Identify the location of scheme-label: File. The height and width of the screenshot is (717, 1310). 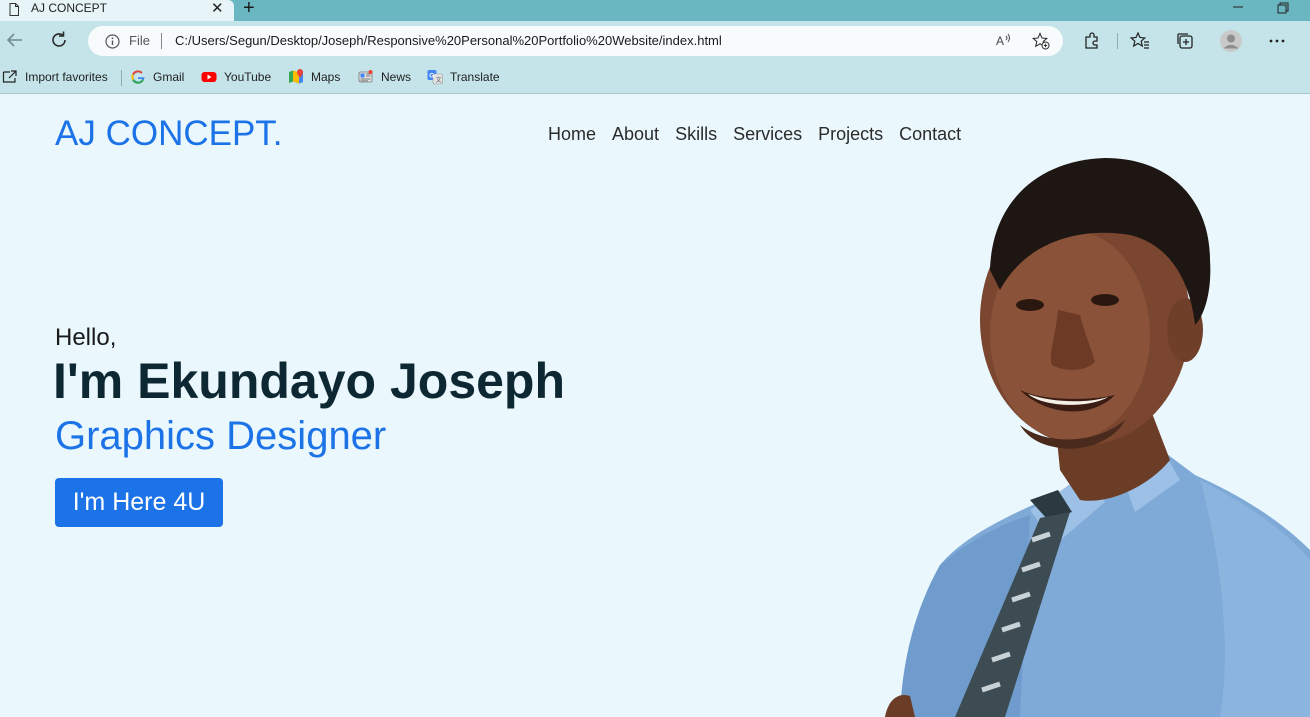
(139, 40).